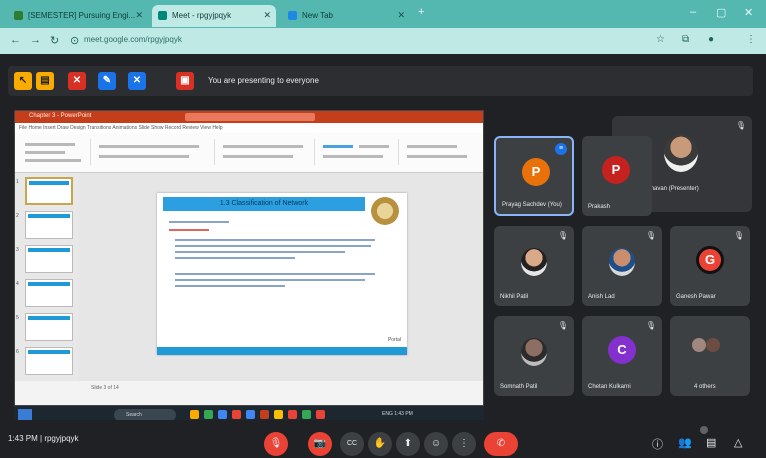  Describe the element at coordinates (394, 340) in the screenshot. I see `slide-logo: Portal` at that location.